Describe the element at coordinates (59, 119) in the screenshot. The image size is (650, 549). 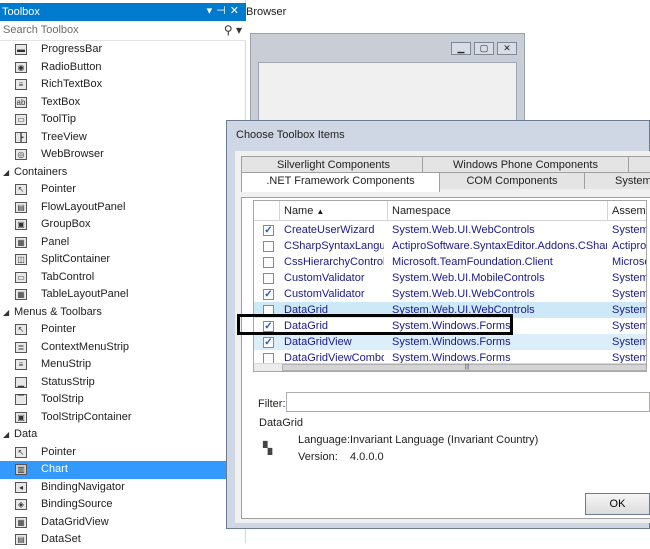
I see `item-label: ToolTip` at that location.